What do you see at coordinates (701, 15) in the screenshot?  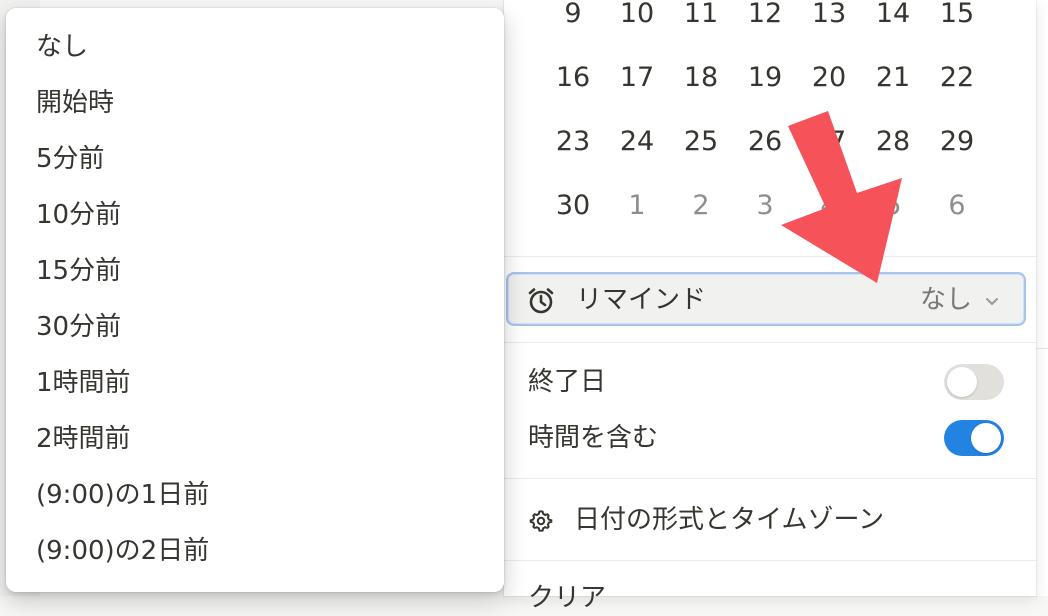 I see `calendar-day: 11` at bounding box center [701, 15].